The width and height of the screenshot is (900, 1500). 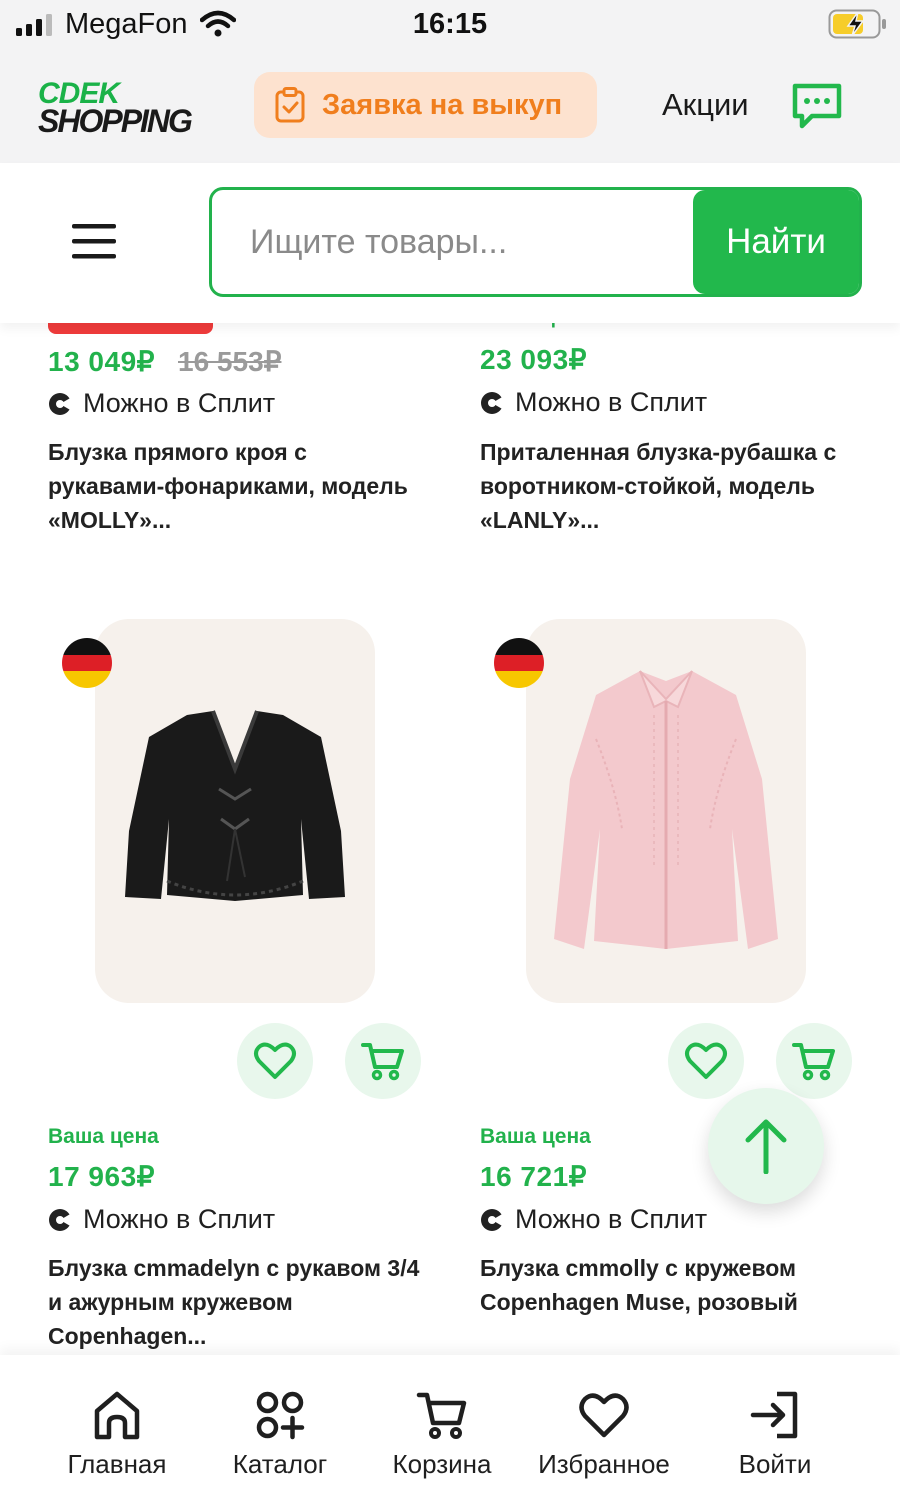 What do you see at coordinates (442, 1464) in the screenshot?
I see `nav-cart-label: Корзина` at bounding box center [442, 1464].